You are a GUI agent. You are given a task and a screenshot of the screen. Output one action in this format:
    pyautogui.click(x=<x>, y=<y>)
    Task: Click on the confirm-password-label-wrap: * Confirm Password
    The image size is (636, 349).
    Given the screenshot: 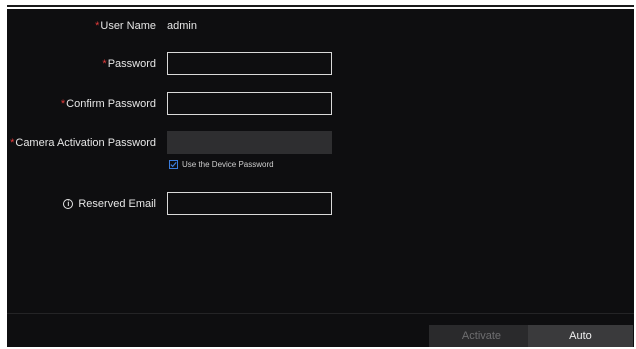 What is the action you would take?
    pyautogui.click(x=81, y=104)
    